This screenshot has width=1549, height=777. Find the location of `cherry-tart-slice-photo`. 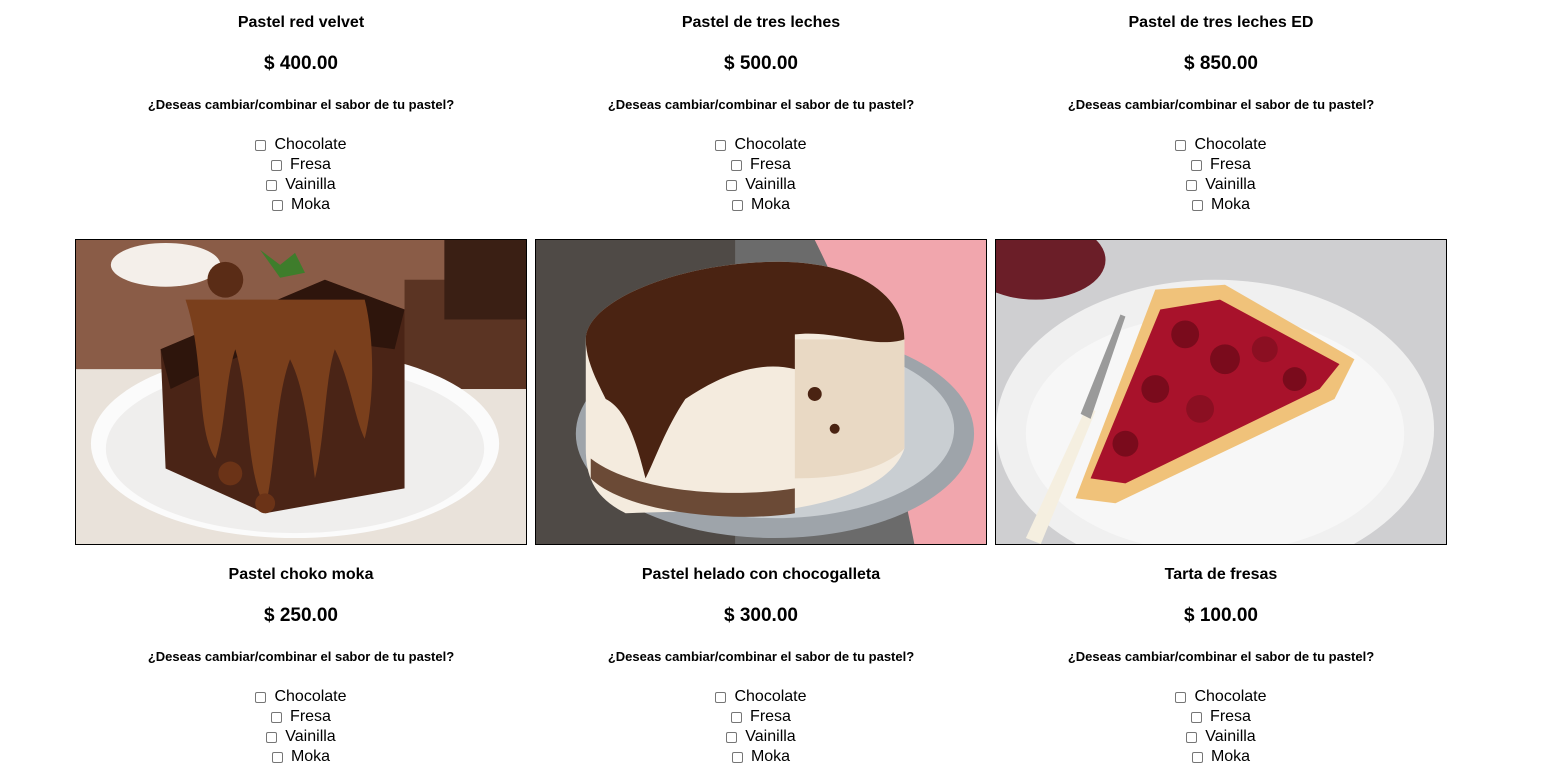

cherry-tart-slice-photo is located at coordinates (1221, 392).